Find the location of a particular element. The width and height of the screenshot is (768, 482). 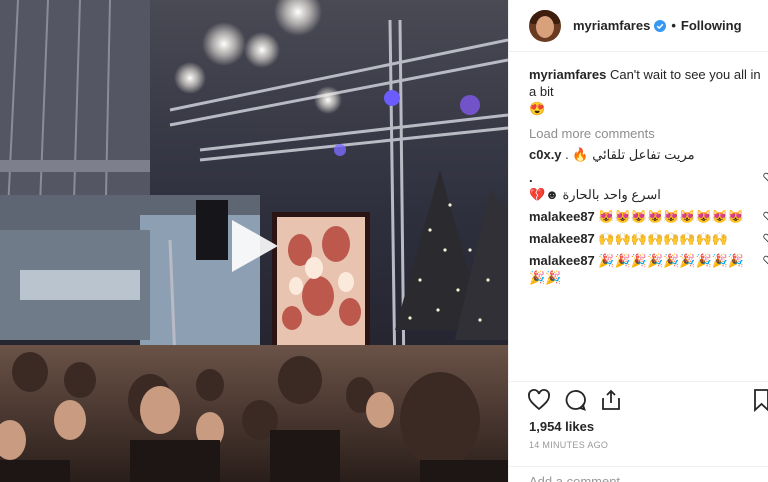

avatar is located at coordinates (545, 25).